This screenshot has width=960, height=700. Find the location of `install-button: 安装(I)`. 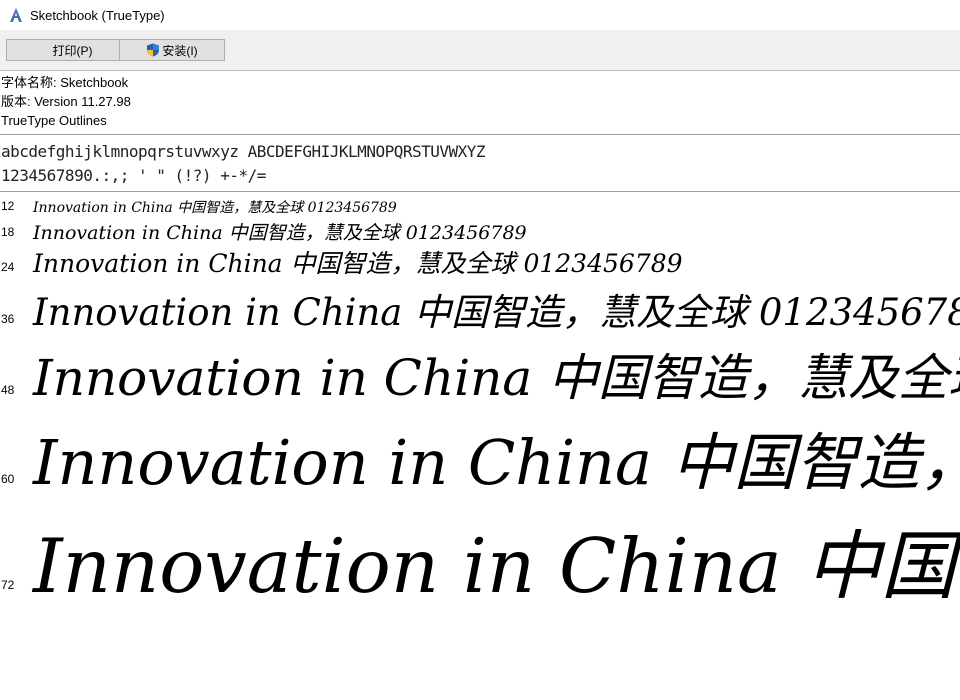

install-button: 安装(I) is located at coordinates (172, 50).